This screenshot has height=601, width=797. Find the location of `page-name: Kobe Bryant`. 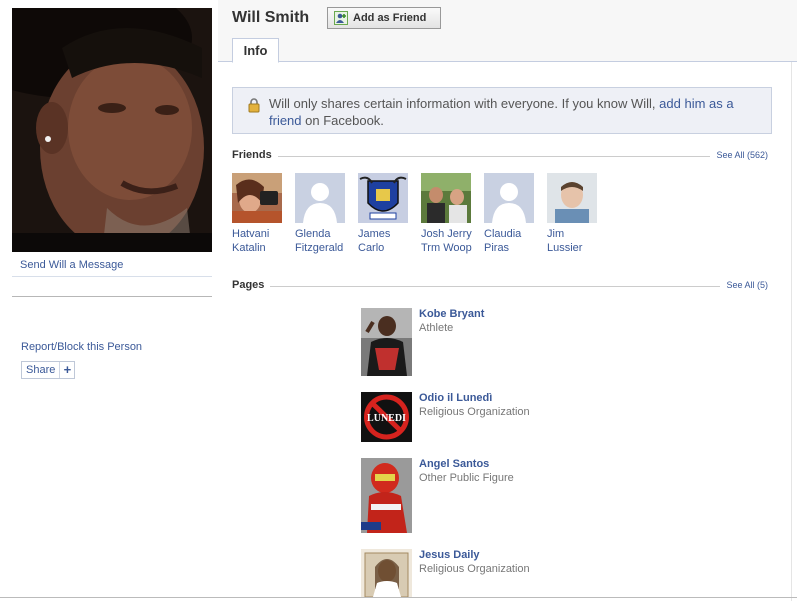

page-name: Kobe Bryant is located at coordinates (451, 314).